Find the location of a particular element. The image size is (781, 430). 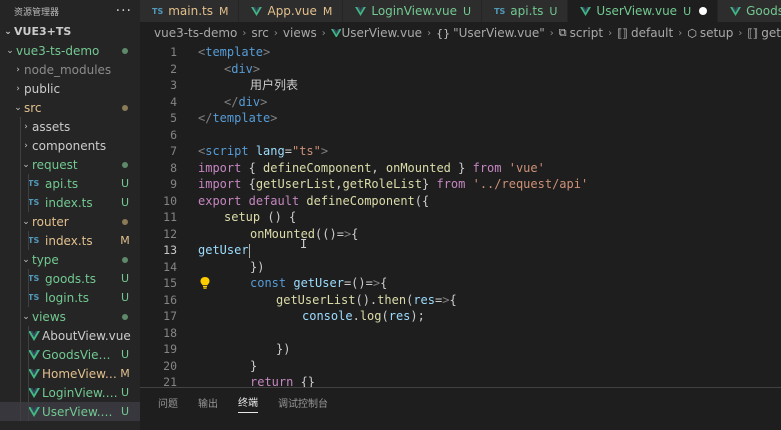

code-line: 10 export default defineComponent({ is located at coordinates (460, 201).